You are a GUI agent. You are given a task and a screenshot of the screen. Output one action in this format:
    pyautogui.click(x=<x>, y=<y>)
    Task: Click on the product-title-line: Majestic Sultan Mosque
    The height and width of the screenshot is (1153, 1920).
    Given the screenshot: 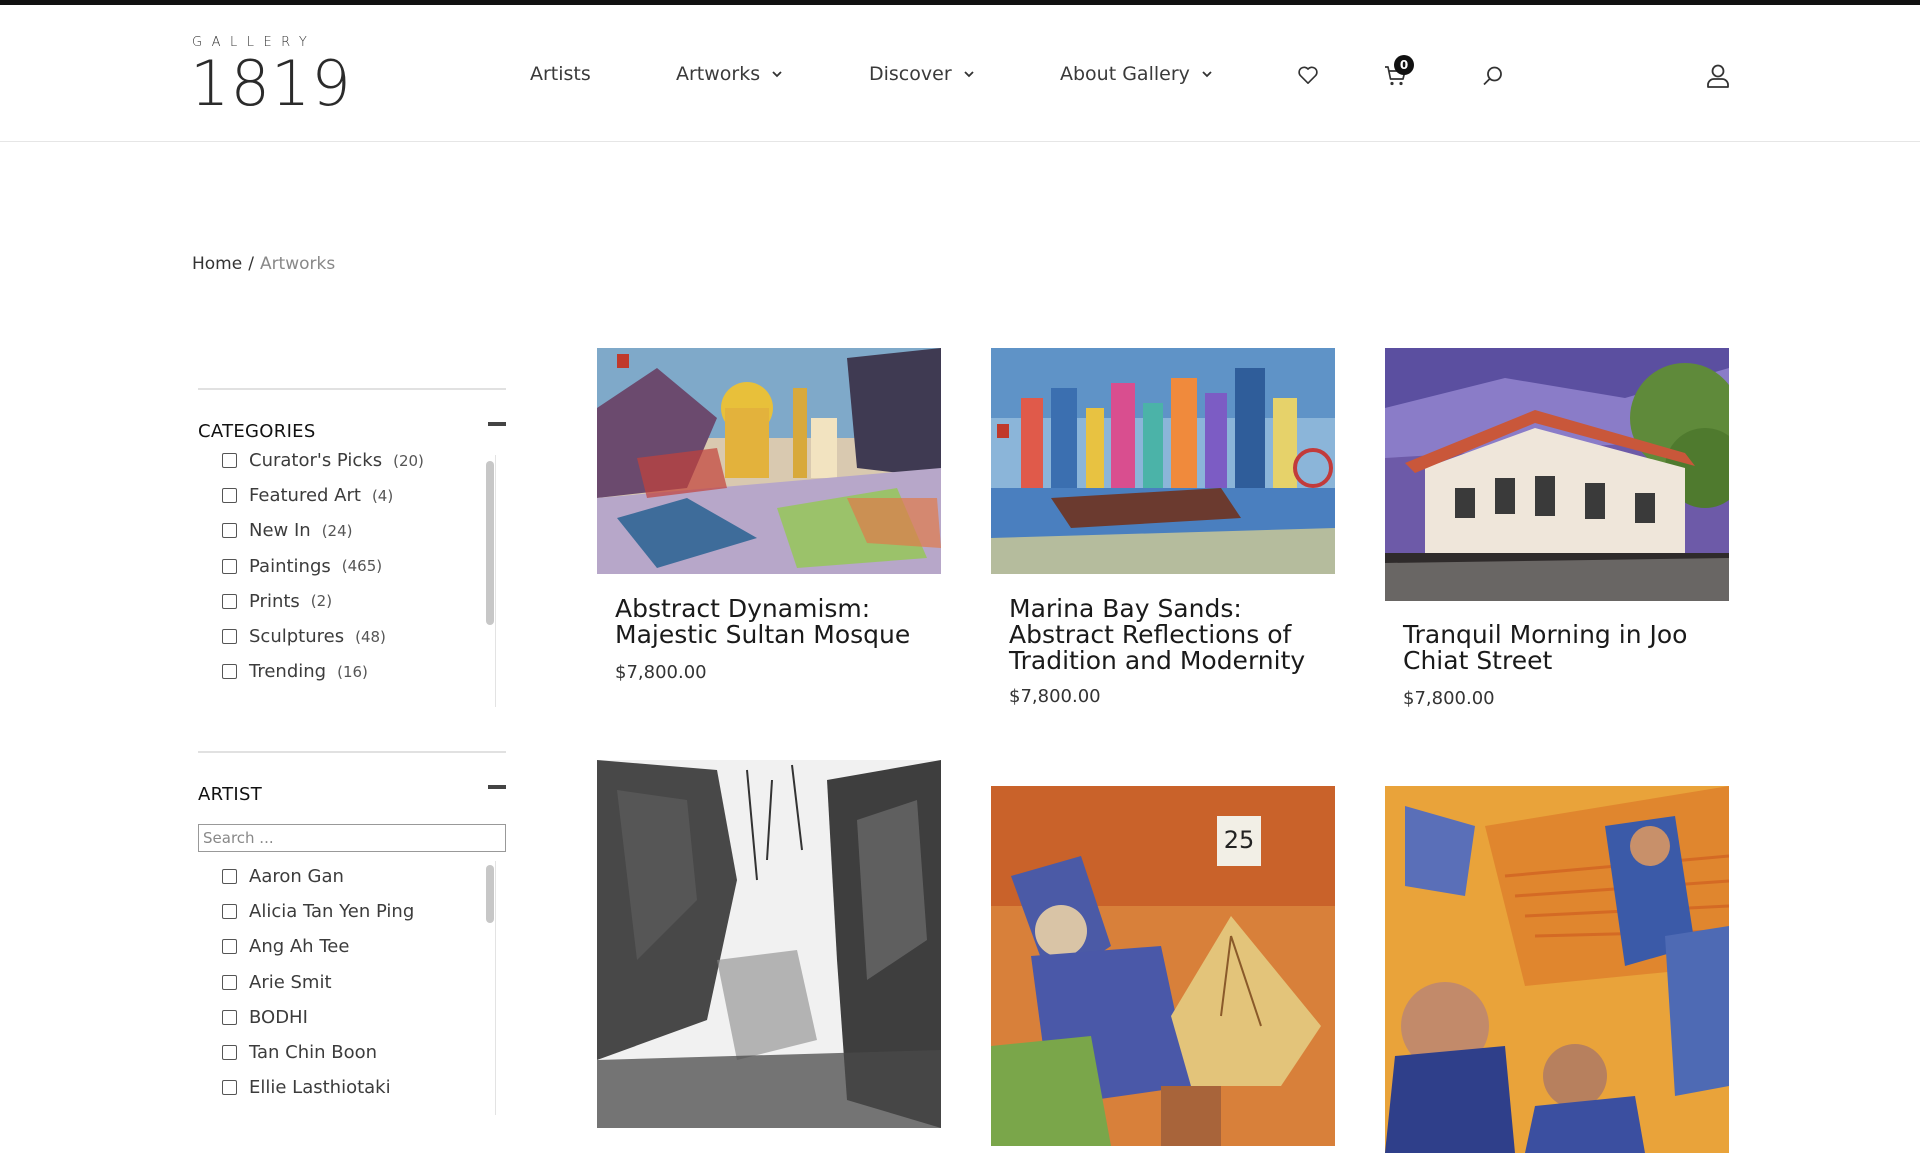 What is the action you would take?
    pyautogui.click(x=763, y=634)
    